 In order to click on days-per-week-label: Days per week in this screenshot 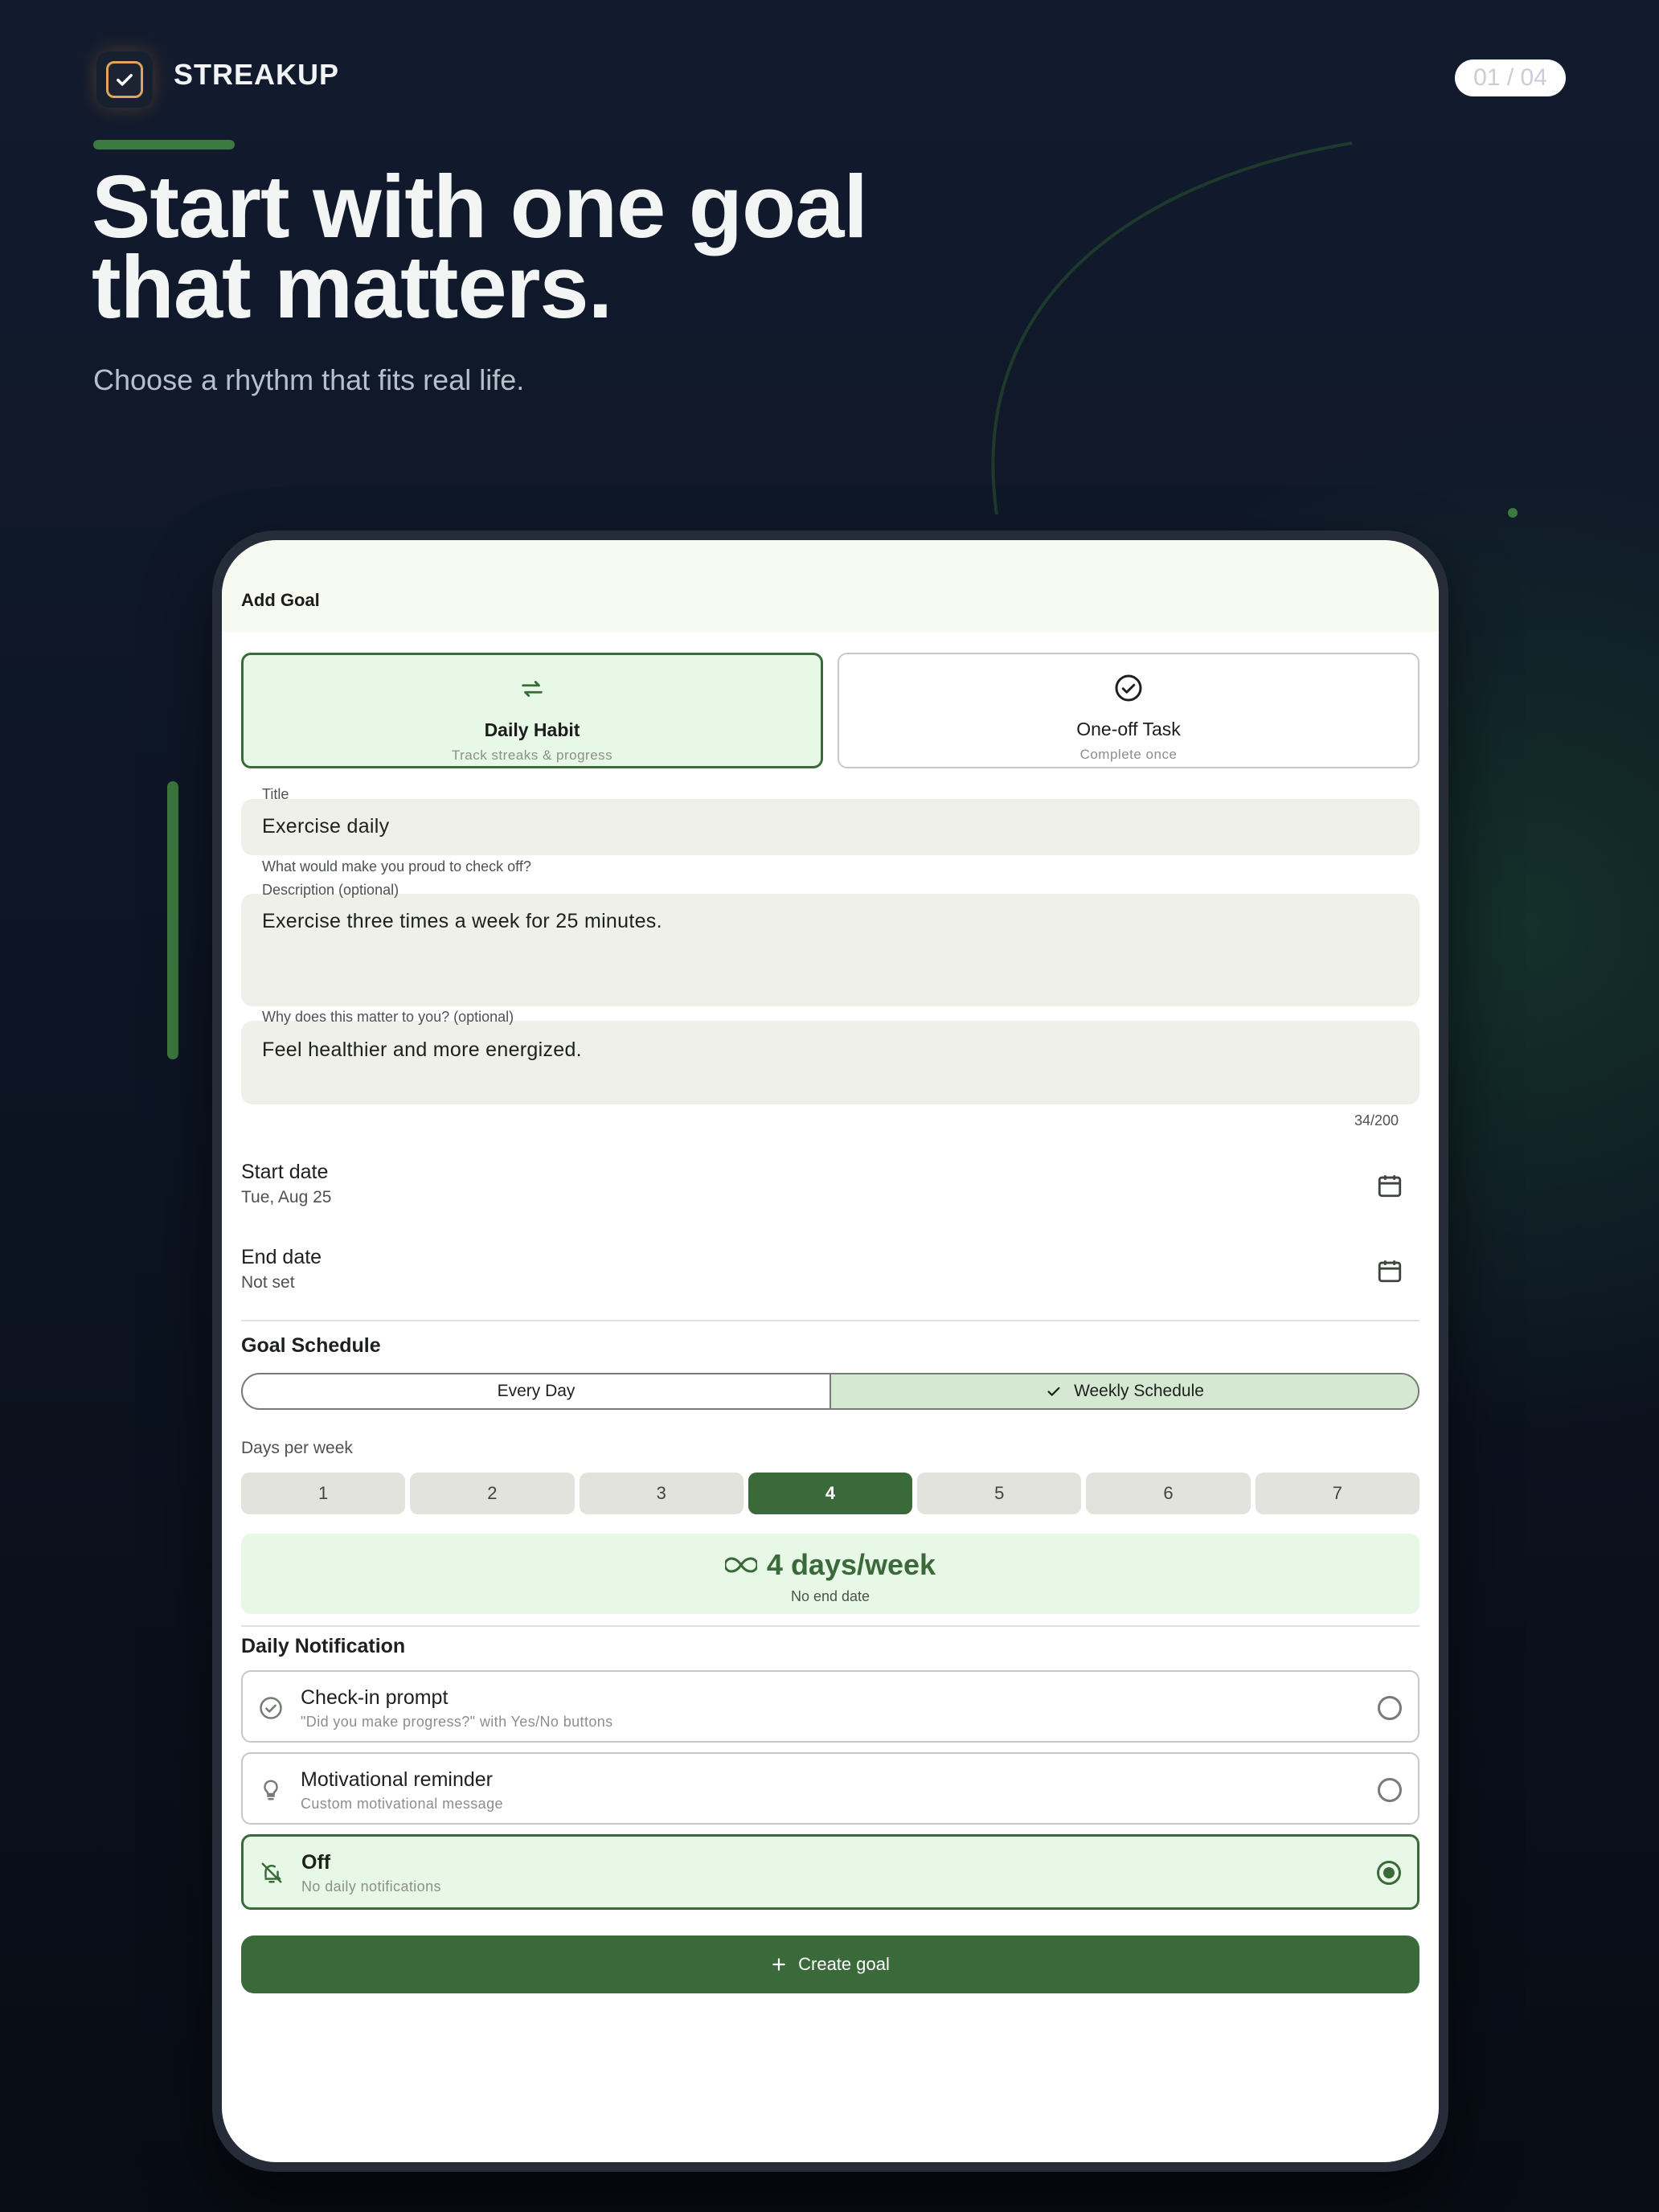, I will do `click(297, 1448)`.